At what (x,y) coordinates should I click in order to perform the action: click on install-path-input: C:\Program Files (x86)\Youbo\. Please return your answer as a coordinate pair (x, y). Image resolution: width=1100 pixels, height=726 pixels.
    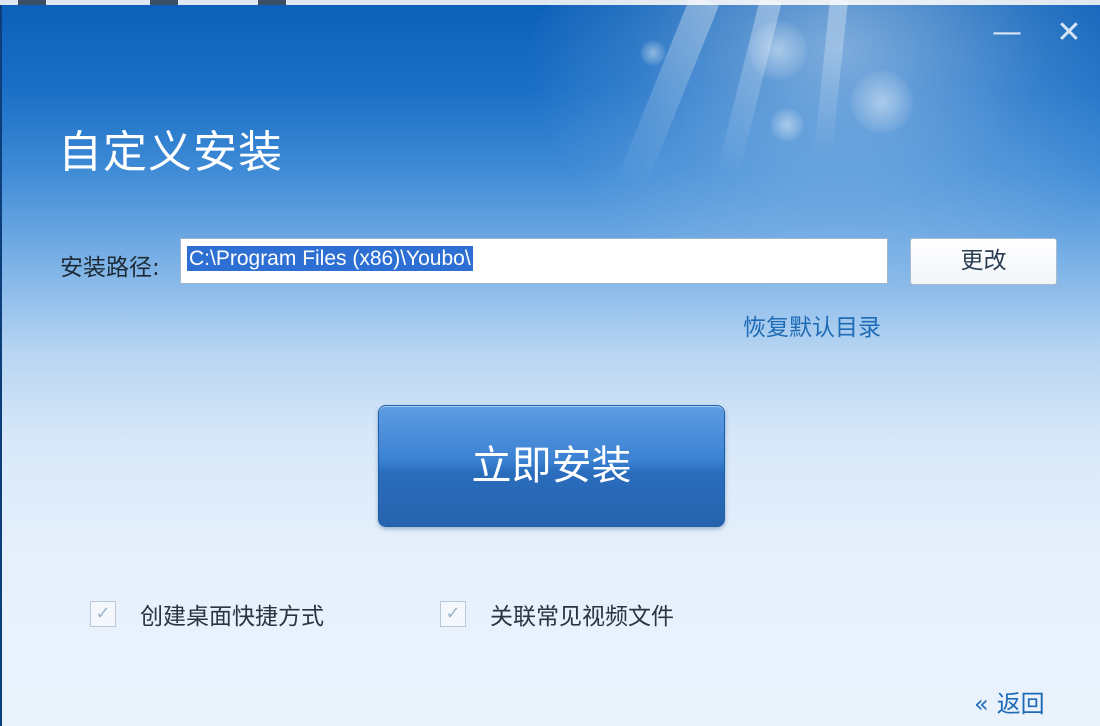
    Looking at the image, I should click on (534, 261).